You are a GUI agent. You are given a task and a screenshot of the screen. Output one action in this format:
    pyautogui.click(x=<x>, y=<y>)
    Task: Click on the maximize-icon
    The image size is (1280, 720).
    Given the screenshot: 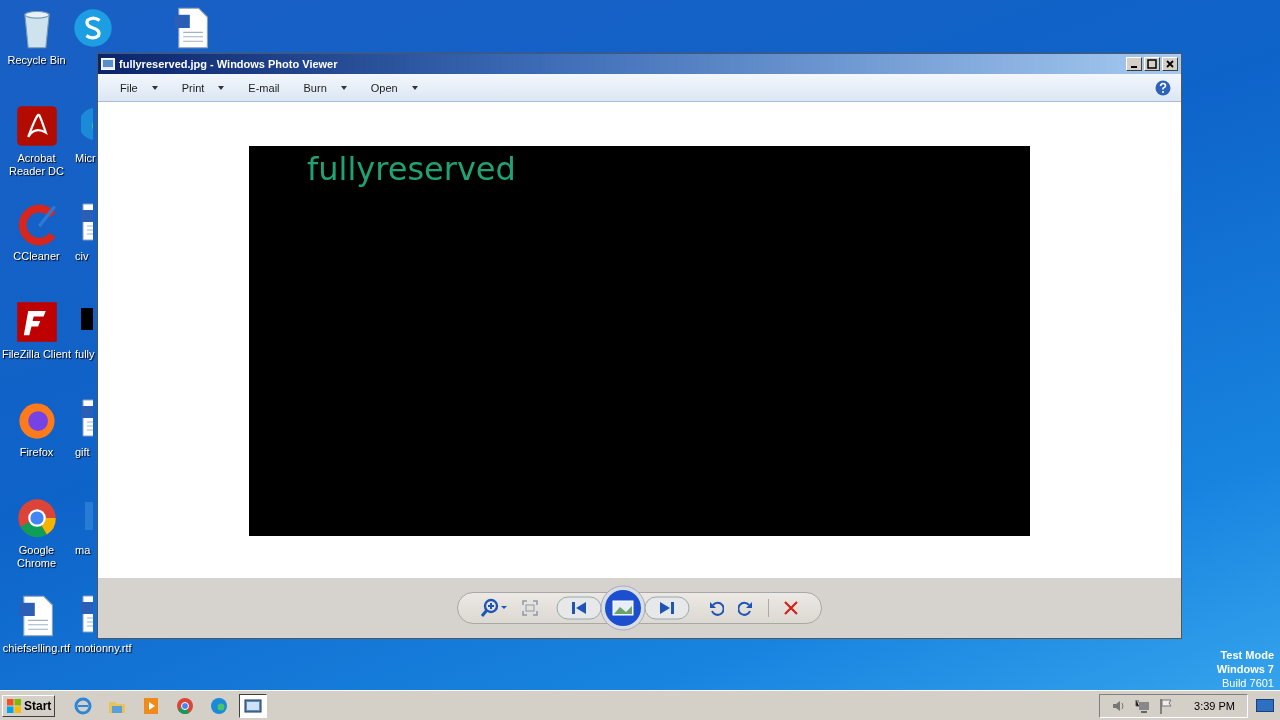 What is the action you would take?
    pyautogui.click(x=1152, y=64)
    